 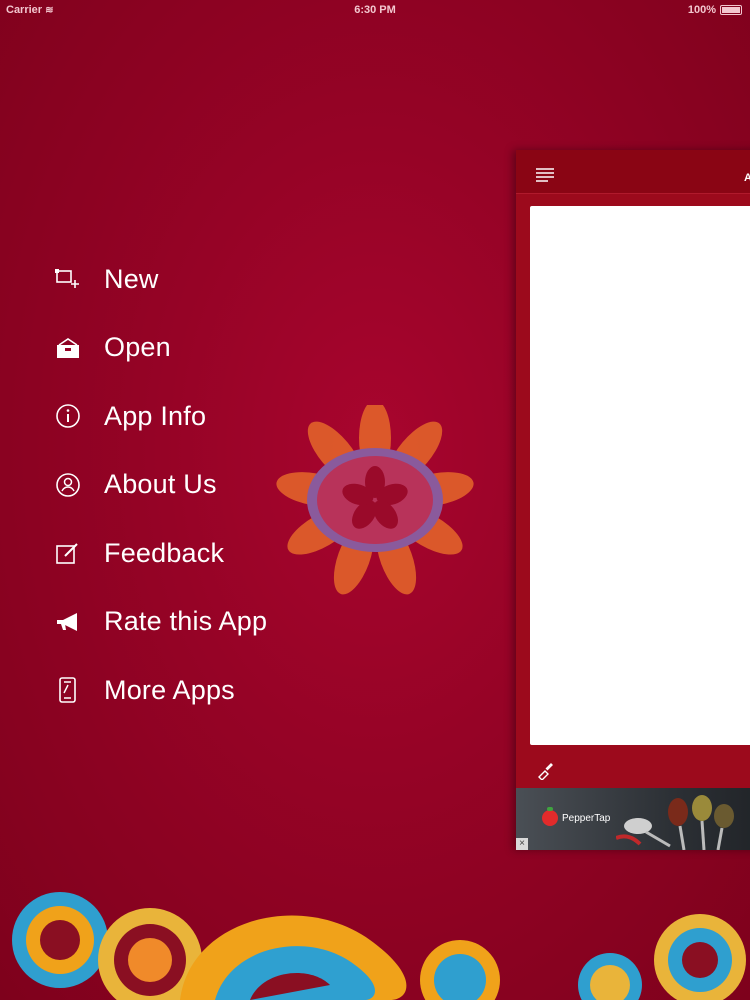 I want to click on menu-item-new: New, so click(x=158, y=279).